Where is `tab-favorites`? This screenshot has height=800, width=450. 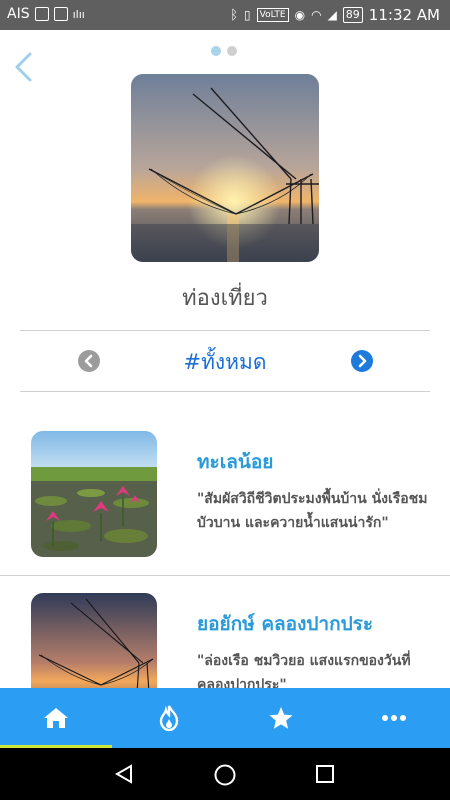
tab-favorites is located at coordinates (281, 718).